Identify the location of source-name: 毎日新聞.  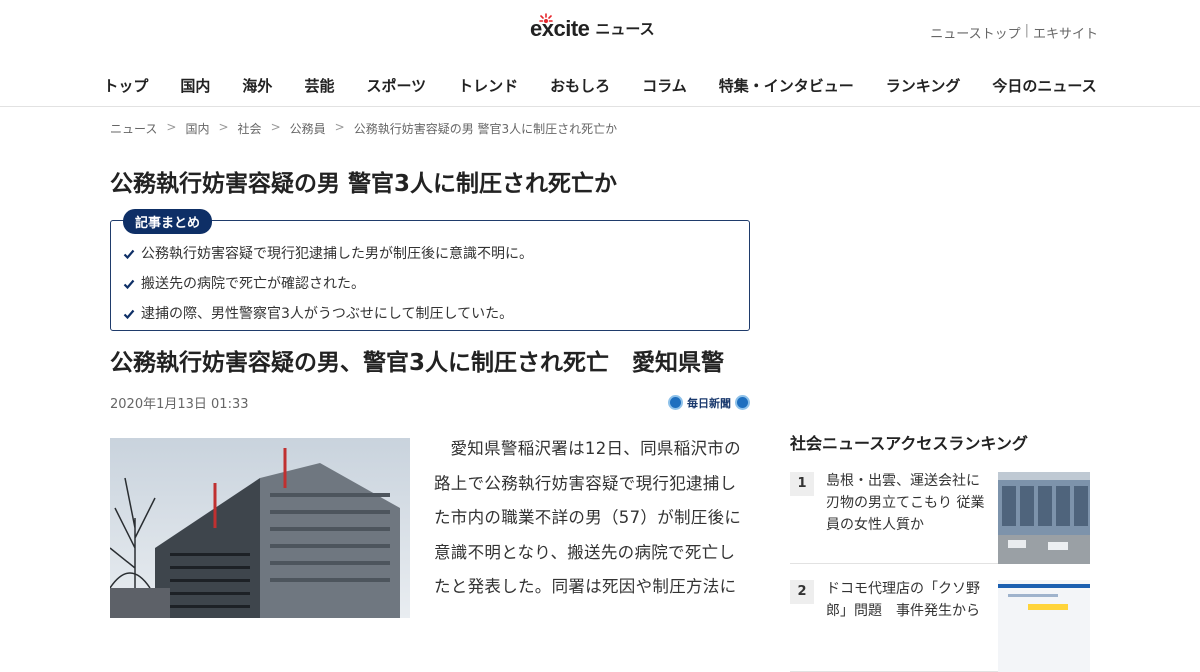
(709, 403).